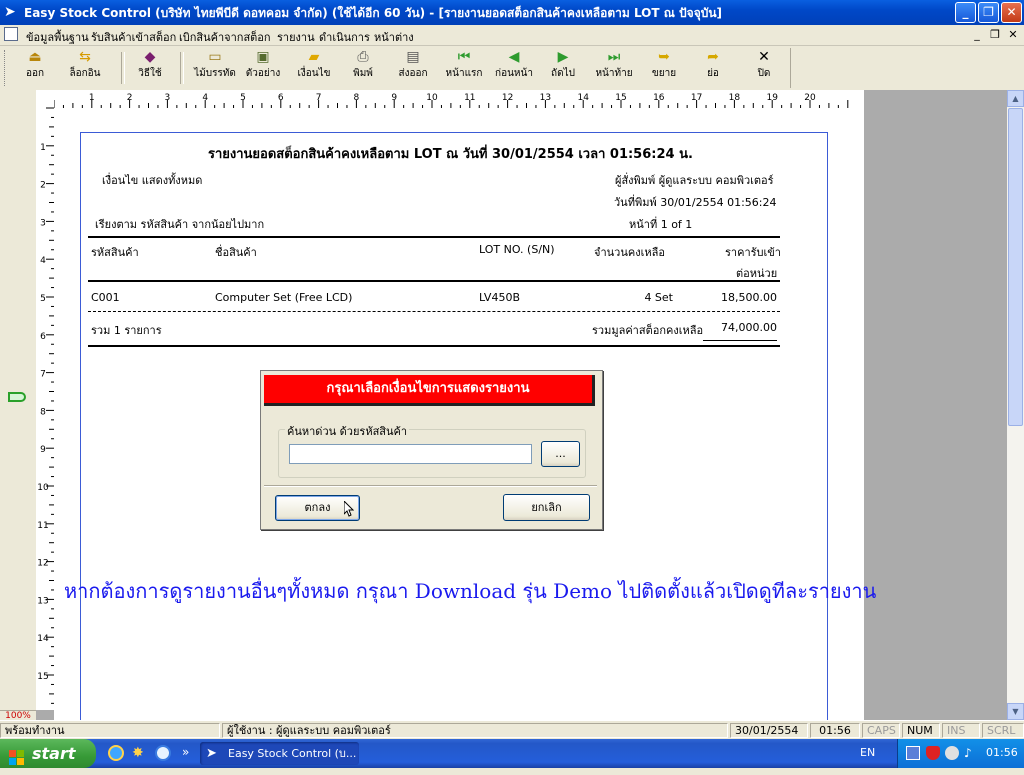 The image size is (1024, 775). I want to click on scroll-up-button: ▲, so click(1015, 98).